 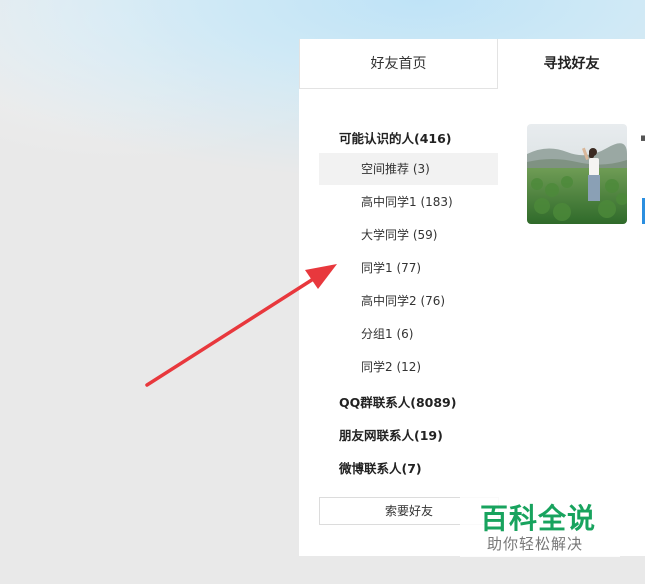 I want to click on watermark: 百科全说 助你轻松解决, so click(x=540, y=525).